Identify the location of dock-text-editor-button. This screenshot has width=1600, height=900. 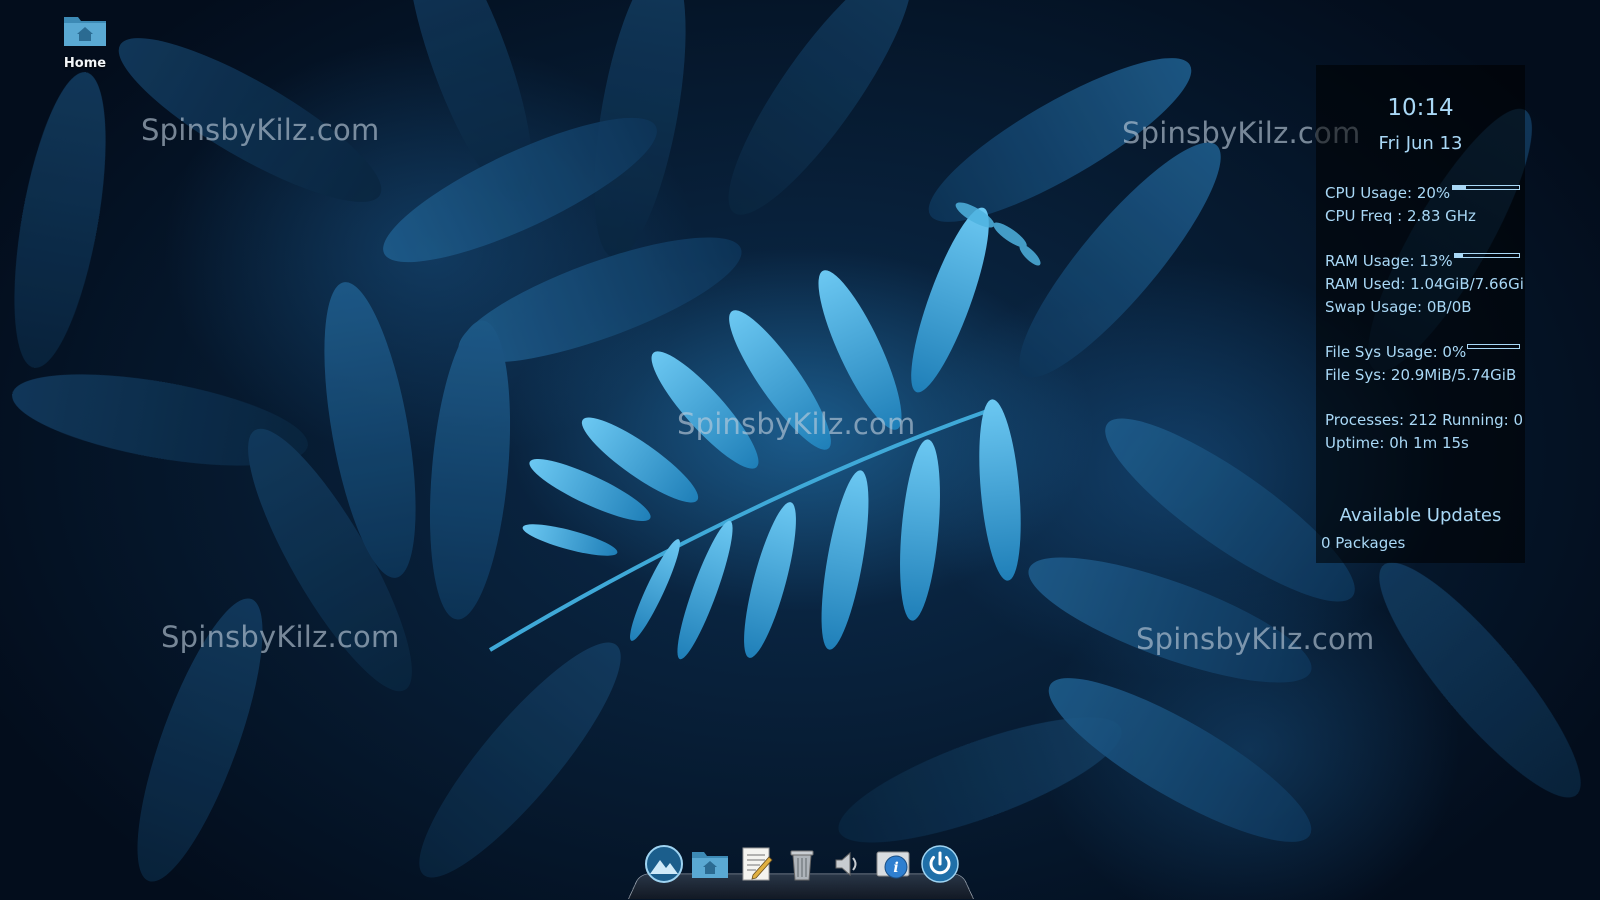
(756, 864).